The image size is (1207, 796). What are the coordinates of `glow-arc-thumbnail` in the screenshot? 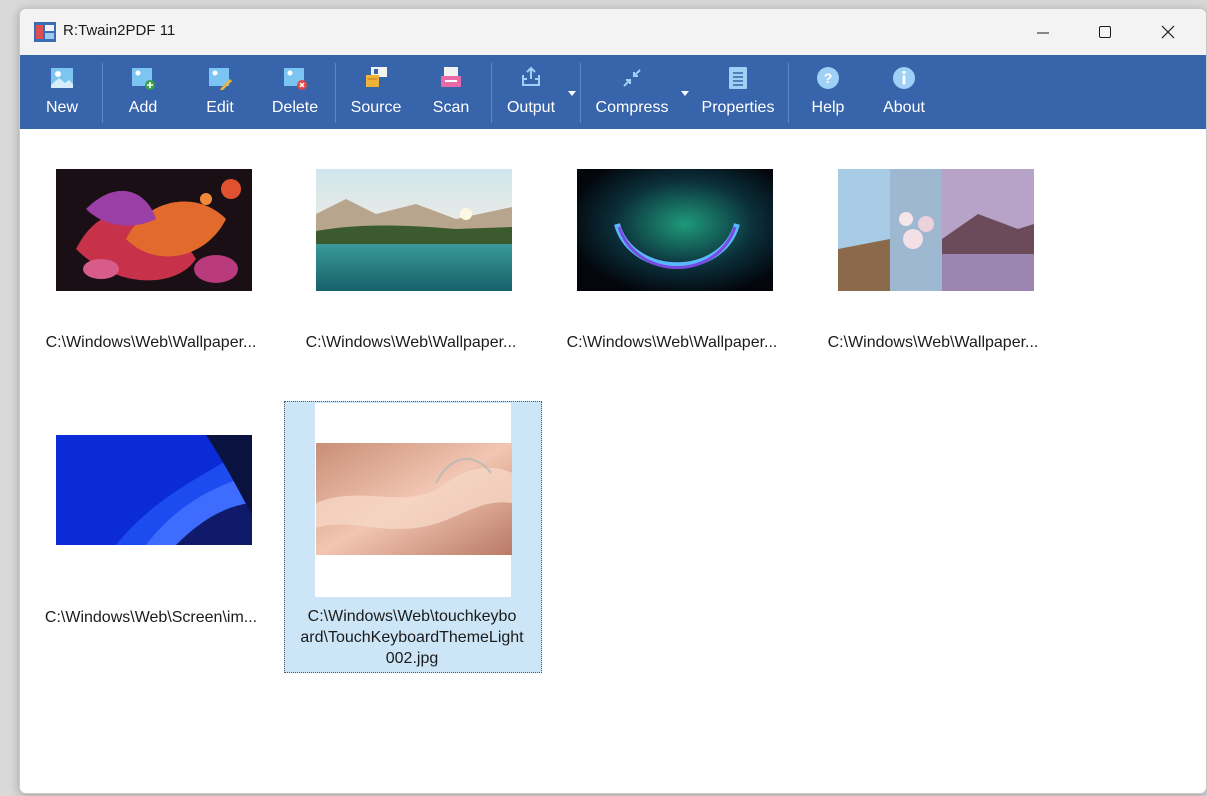 It's located at (675, 230).